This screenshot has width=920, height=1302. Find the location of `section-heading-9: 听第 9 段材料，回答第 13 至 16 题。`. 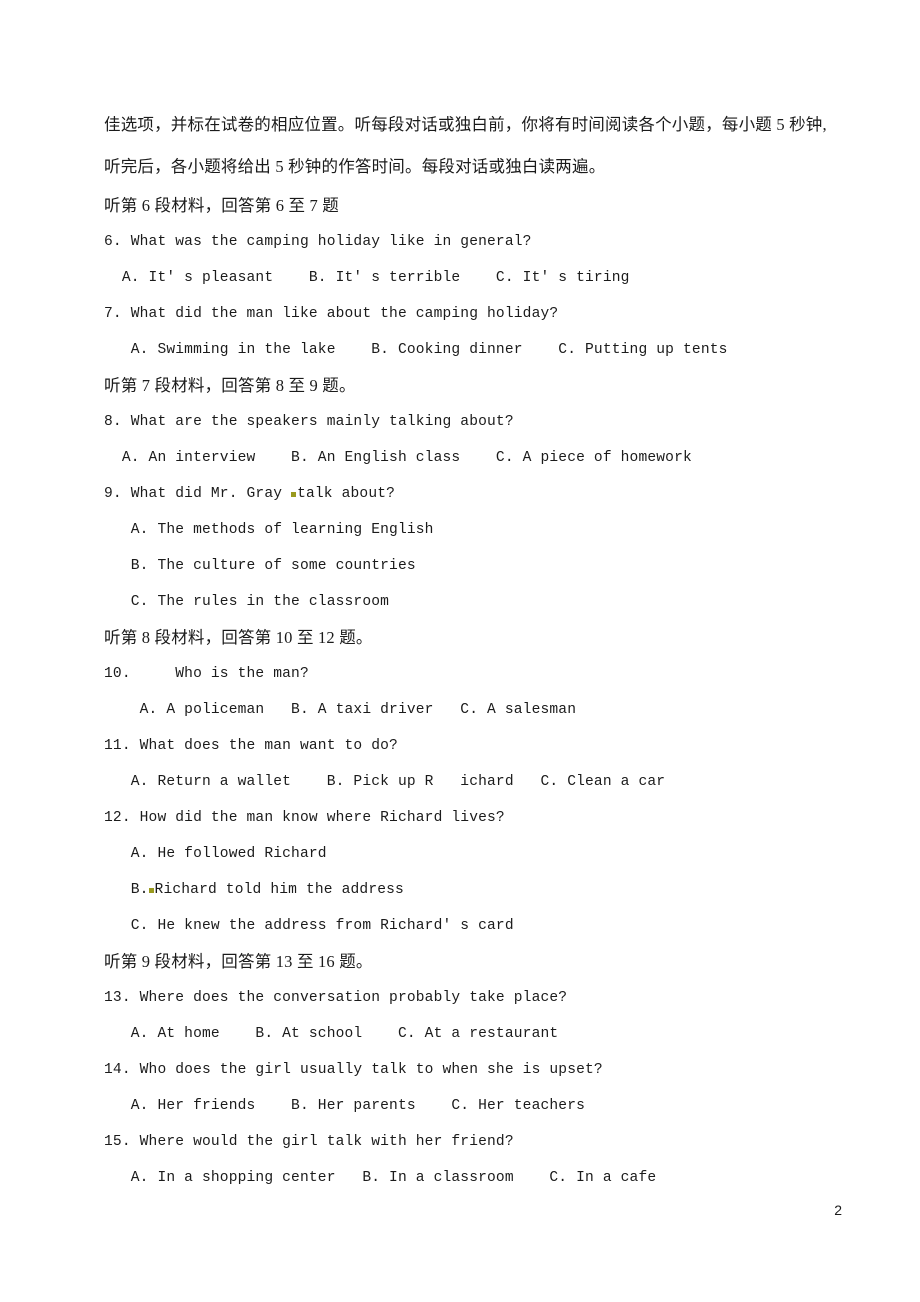

section-heading-9: 听第 9 段材料，回答第 13 至 16 题。 is located at coordinates (238, 961).